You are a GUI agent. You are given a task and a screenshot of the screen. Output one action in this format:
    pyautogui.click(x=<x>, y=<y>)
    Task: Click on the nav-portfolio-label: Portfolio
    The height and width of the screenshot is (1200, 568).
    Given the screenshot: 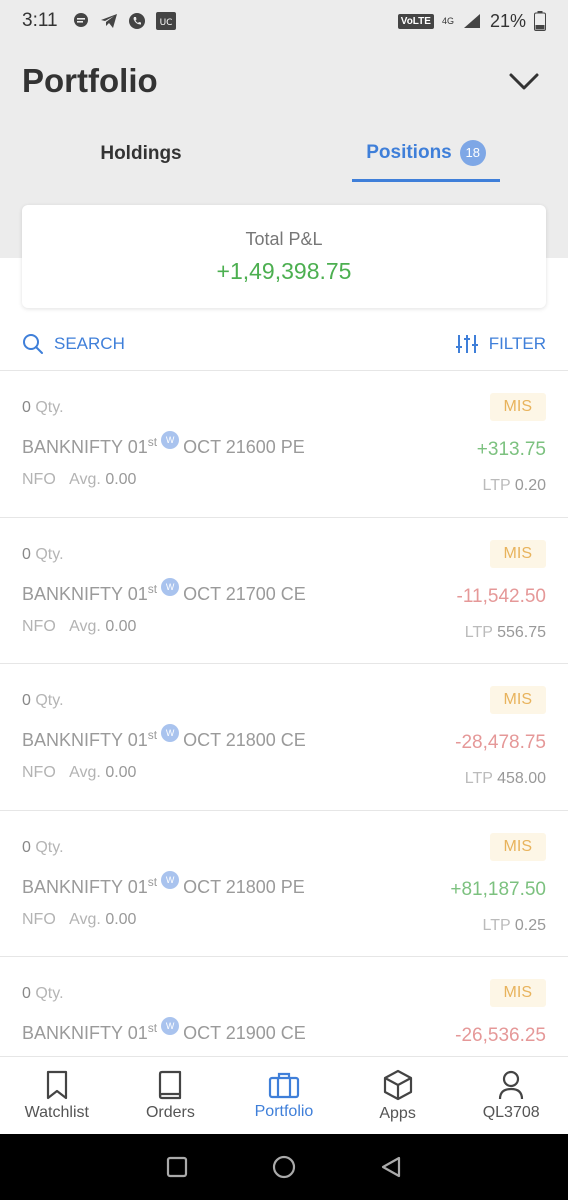 What is the action you would take?
    pyautogui.click(x=284, y=1111)
    